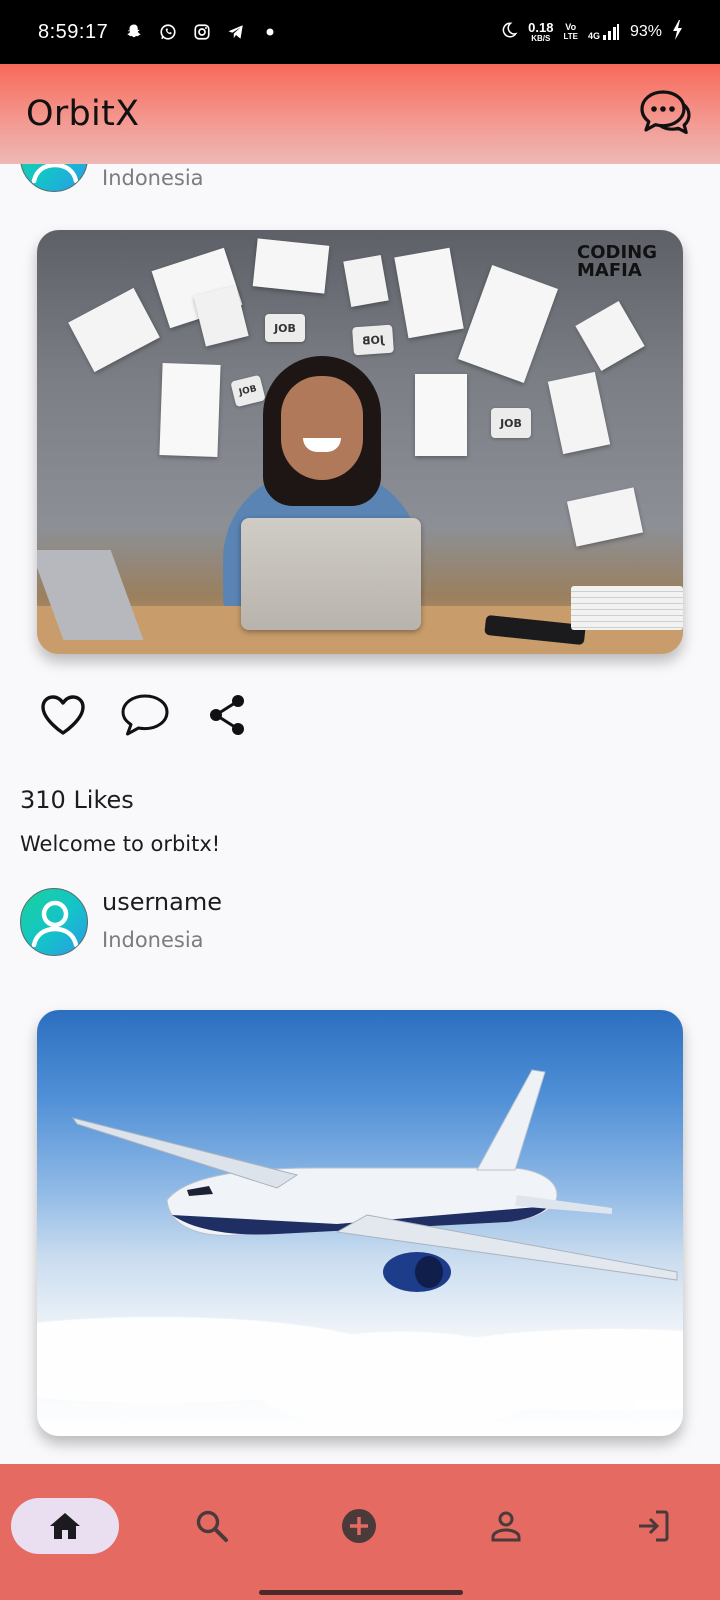 The height and width of the screenshot is (1600, 720). Describe the element at coordinates (83, 114) in the screenshot. I see `app-title: OrbitX` at that location.